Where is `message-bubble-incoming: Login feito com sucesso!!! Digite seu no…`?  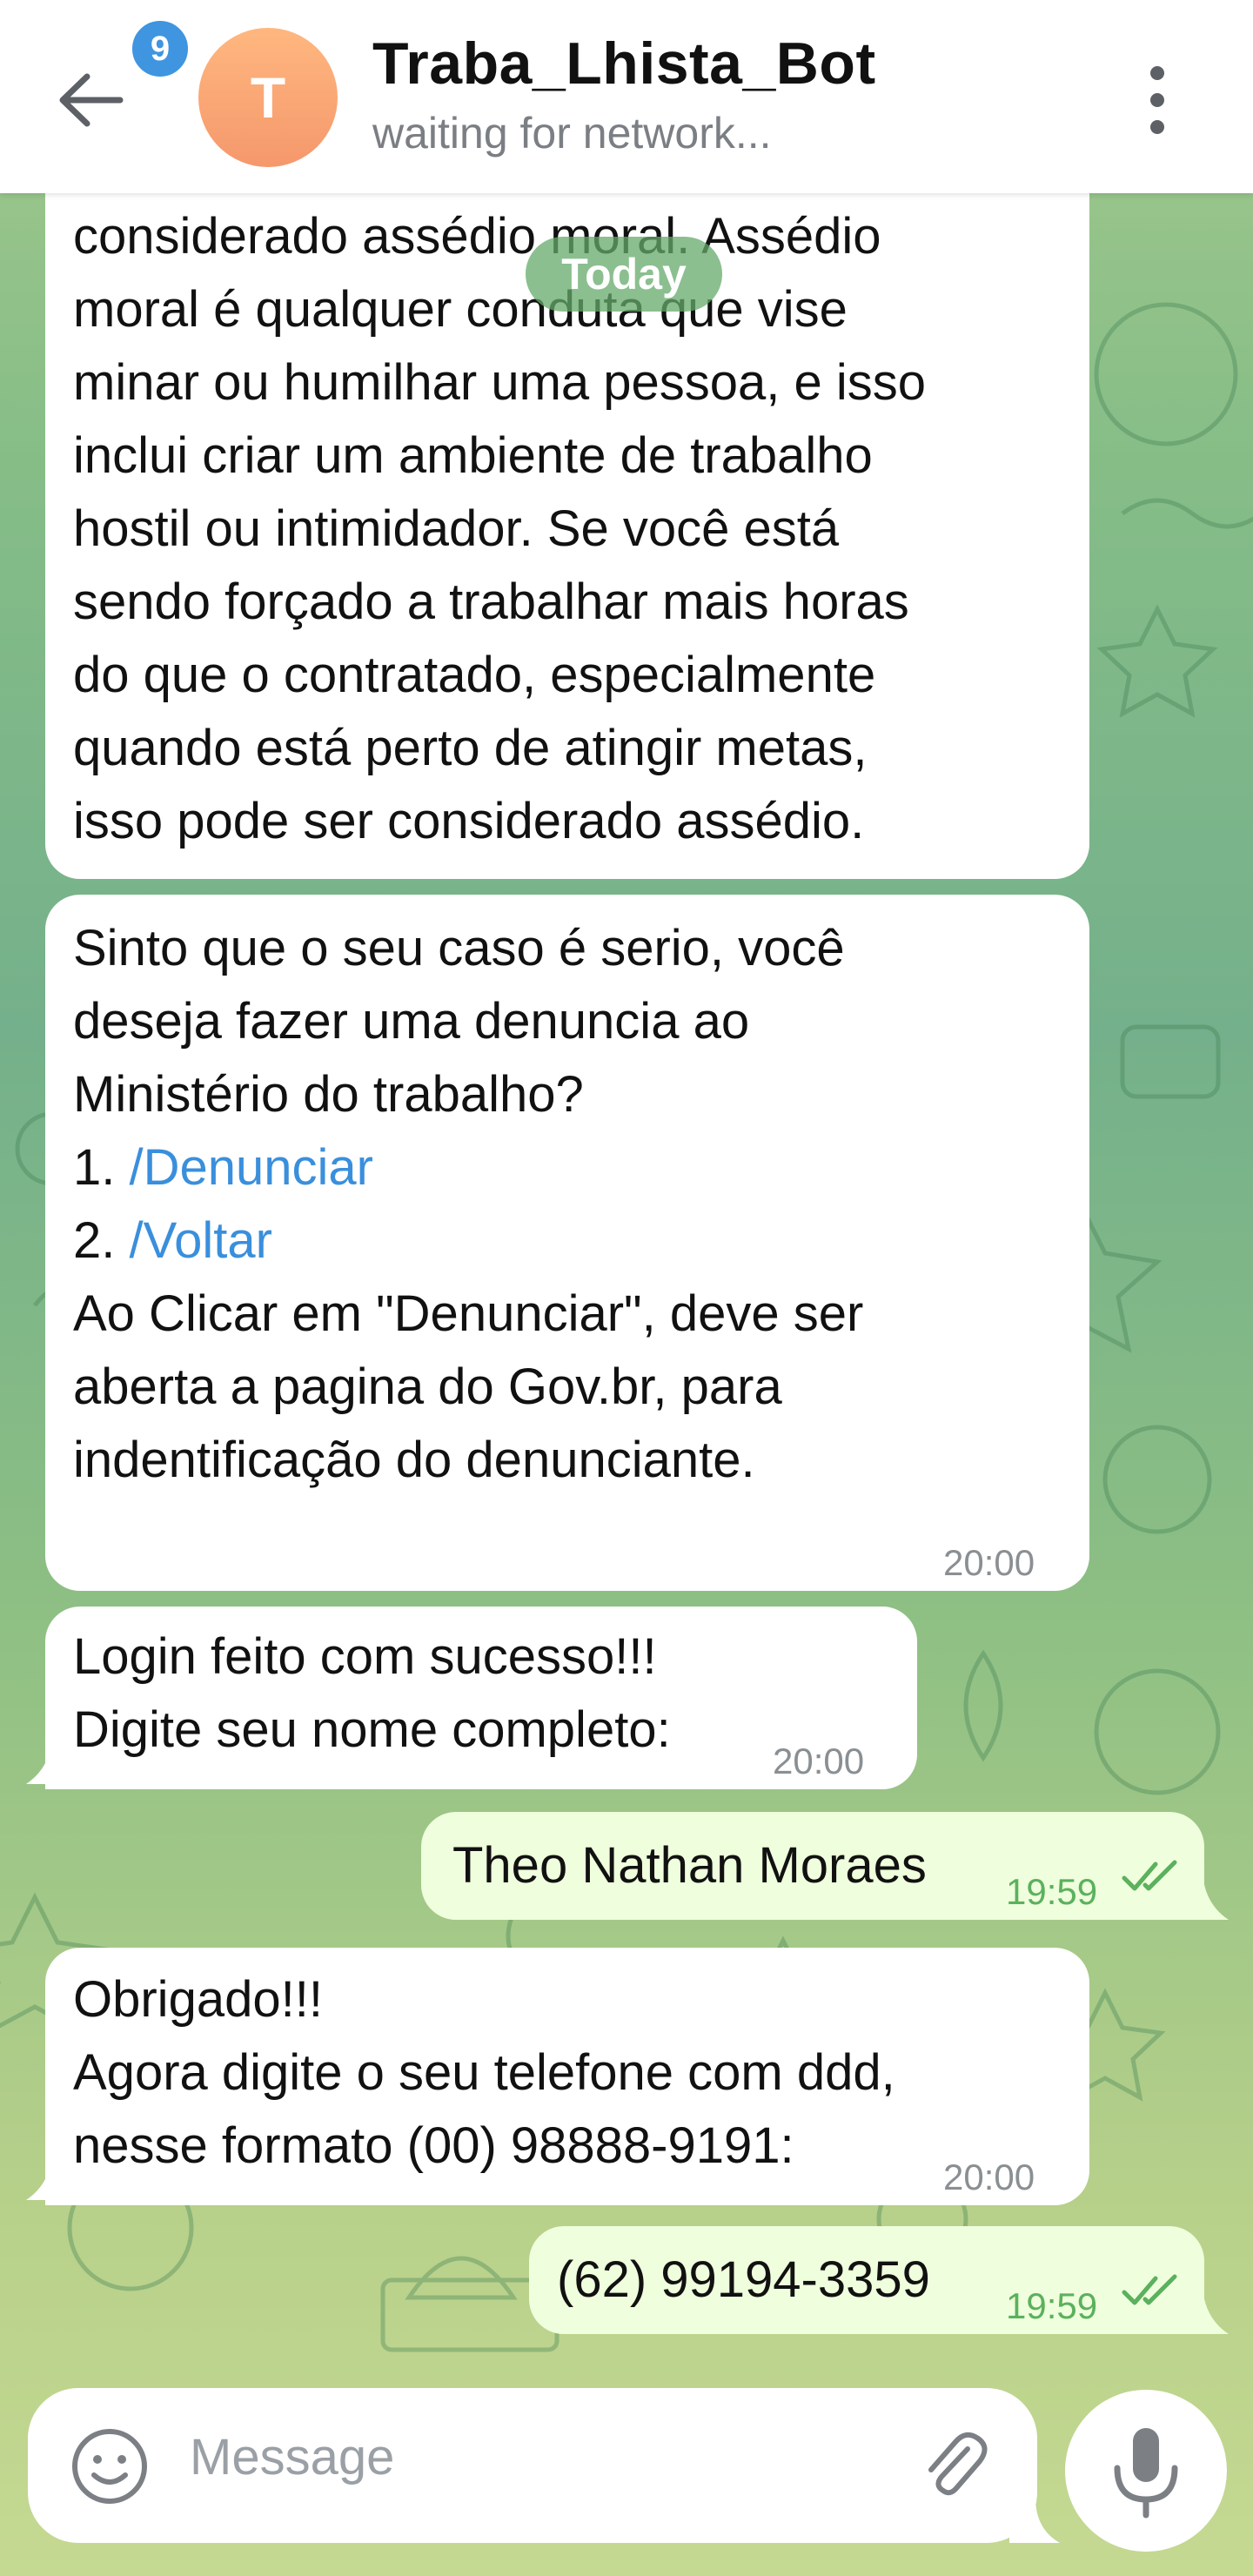 message-bubble-incoming: Login feito com sucesso!!! Digite seu no… is located at coordinates (481, 1698).